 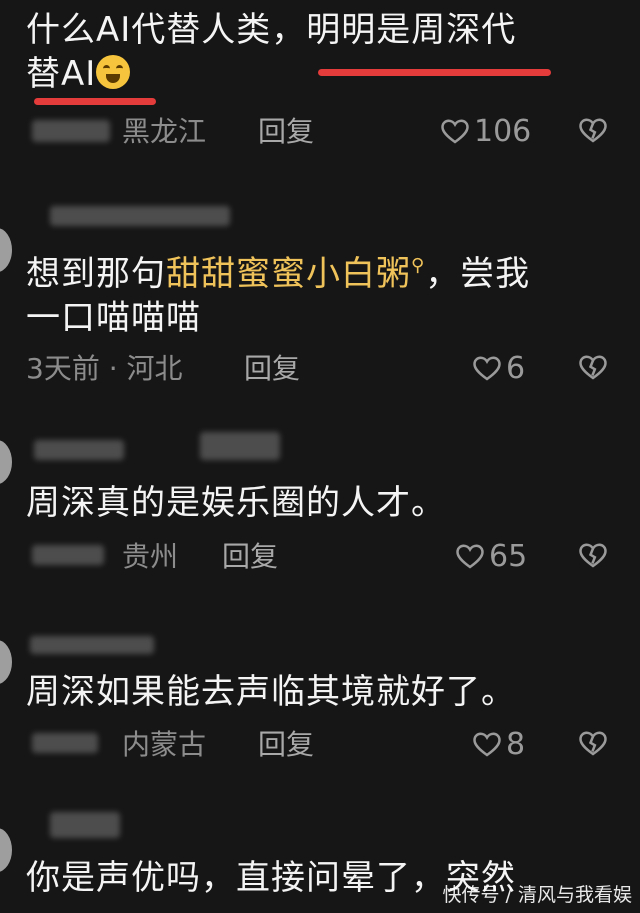 I want to click on like-button: 65, so click(x=491, y=556).